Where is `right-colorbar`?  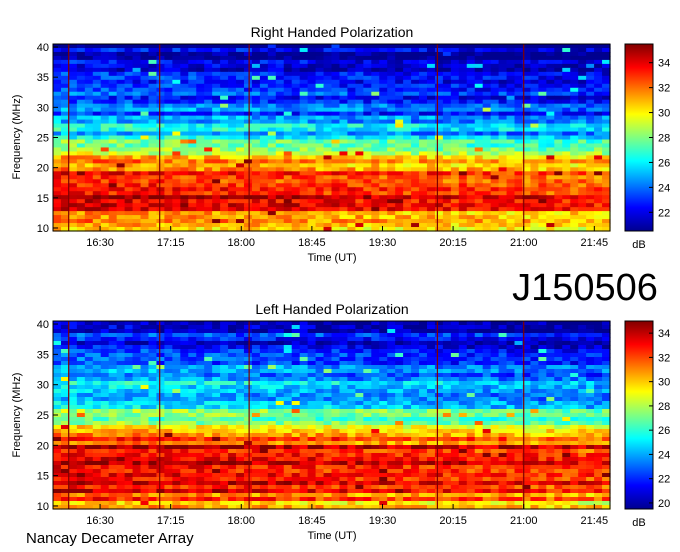
right-colorbar is located at coordinates (639, 137).